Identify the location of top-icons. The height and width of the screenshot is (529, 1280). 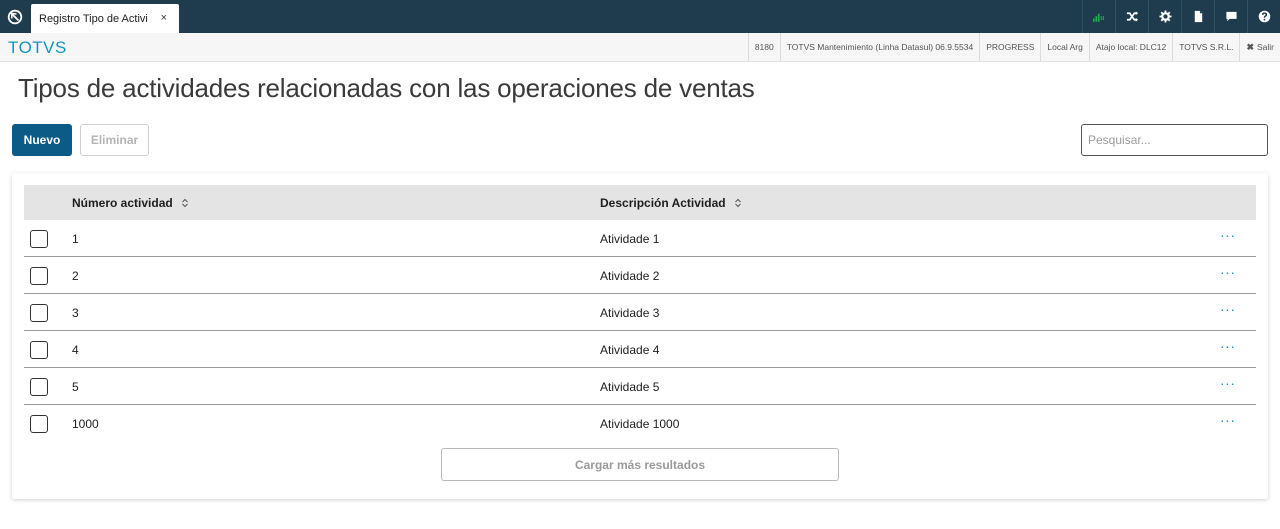
(1181, 16).